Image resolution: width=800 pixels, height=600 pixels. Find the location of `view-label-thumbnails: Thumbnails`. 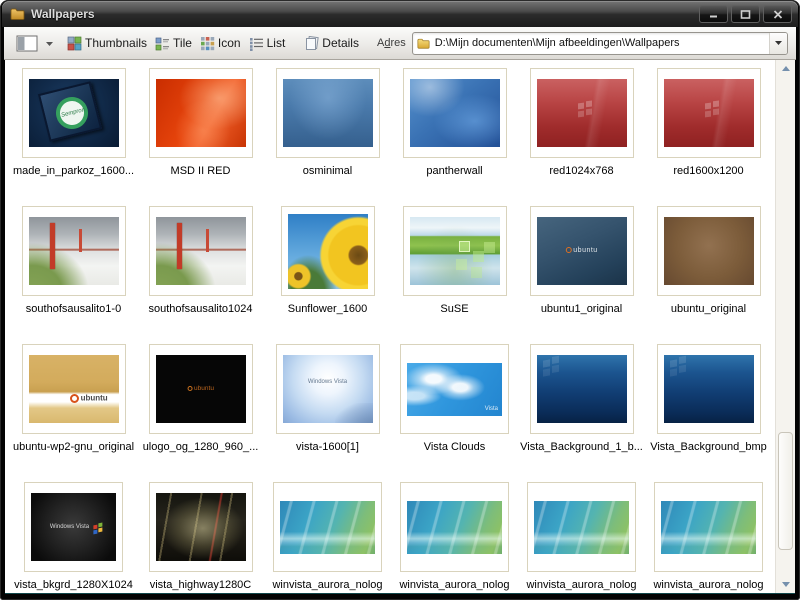

view-label-thumbnails: Thumbnails is located at coordinates (116, 43).